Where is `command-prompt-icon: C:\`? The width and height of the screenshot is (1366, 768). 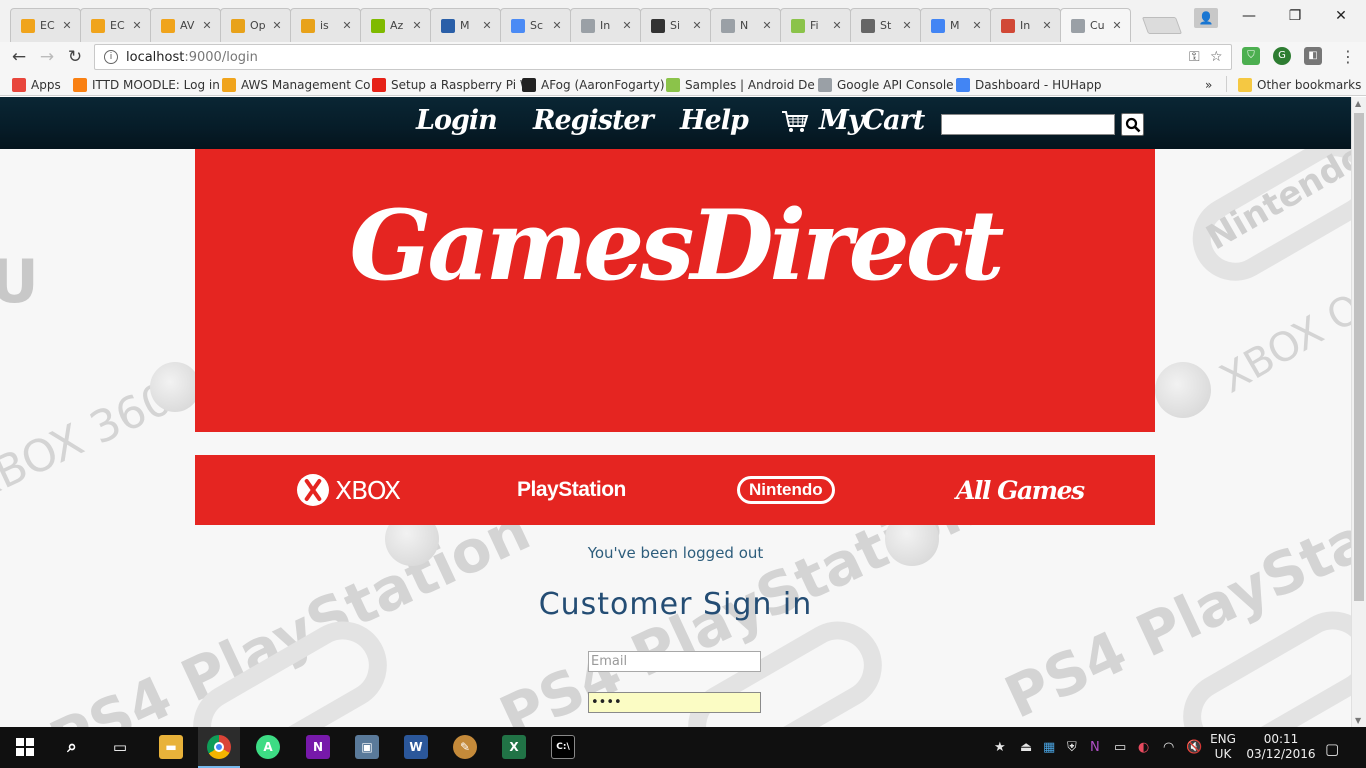
command-prompt-icon: C:\ is located at coordinates (563, 747).